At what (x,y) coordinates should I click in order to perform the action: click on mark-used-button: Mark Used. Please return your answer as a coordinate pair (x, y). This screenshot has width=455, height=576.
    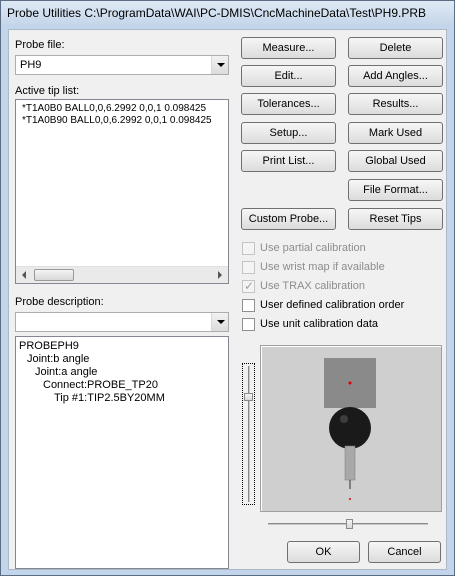
    Looking at the image, I should click on (395, 133).